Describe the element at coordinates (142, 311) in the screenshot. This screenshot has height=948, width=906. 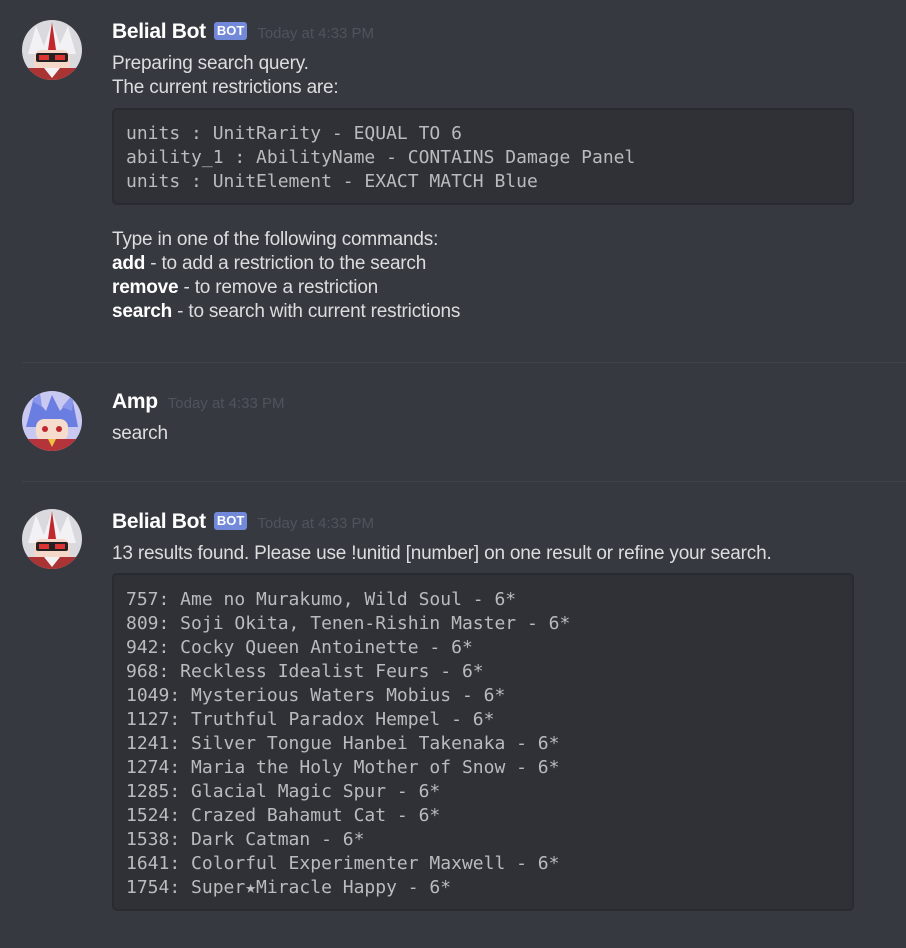
I see `command-name: search` at that location.